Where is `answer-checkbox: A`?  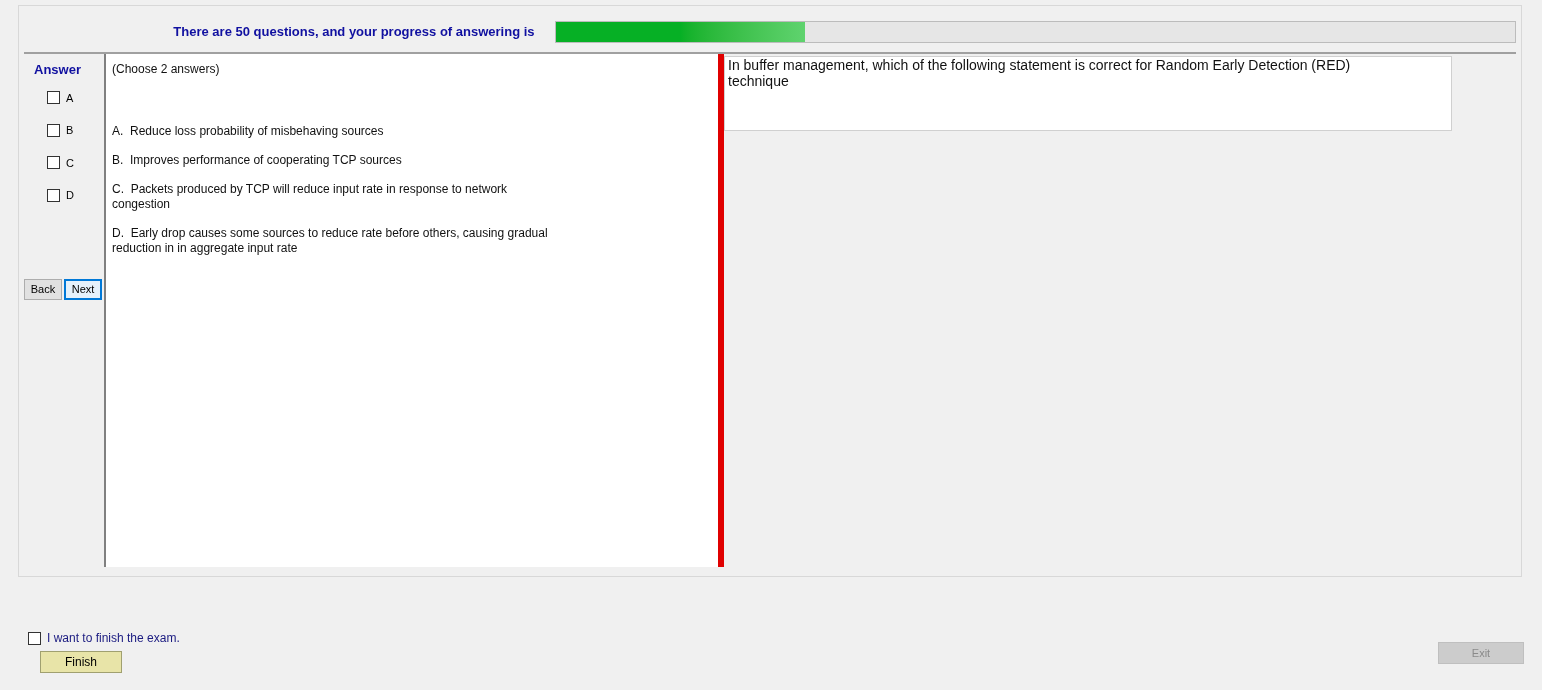 answer-checkbox: A is located at coordinates (75, 97).